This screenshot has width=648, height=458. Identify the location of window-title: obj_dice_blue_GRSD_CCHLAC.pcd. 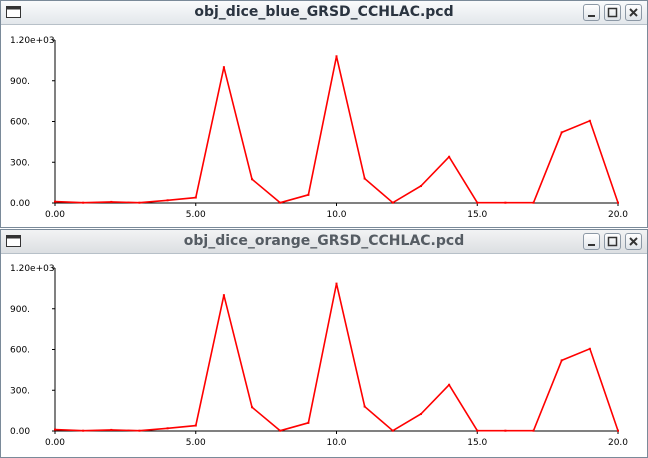
(324, 12).